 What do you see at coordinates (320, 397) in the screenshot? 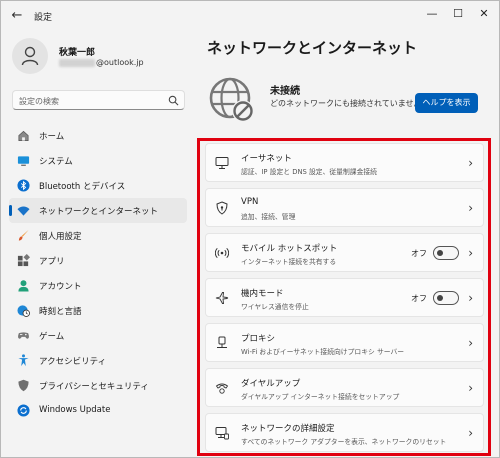
I see `card-description: ダイヤルアップ インターネット接続をセットアップ` at bounding box center [320, 397].